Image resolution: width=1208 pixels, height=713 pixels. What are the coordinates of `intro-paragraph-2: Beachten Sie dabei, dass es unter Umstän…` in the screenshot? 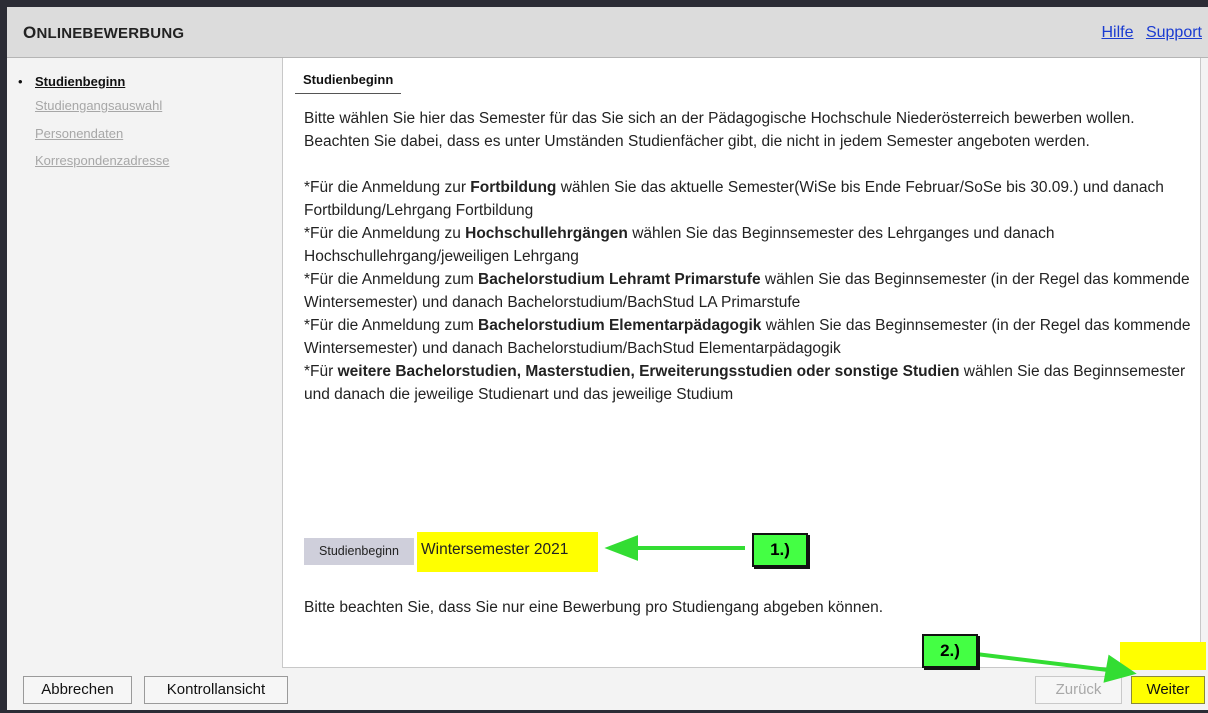 It's located at (697, 141).